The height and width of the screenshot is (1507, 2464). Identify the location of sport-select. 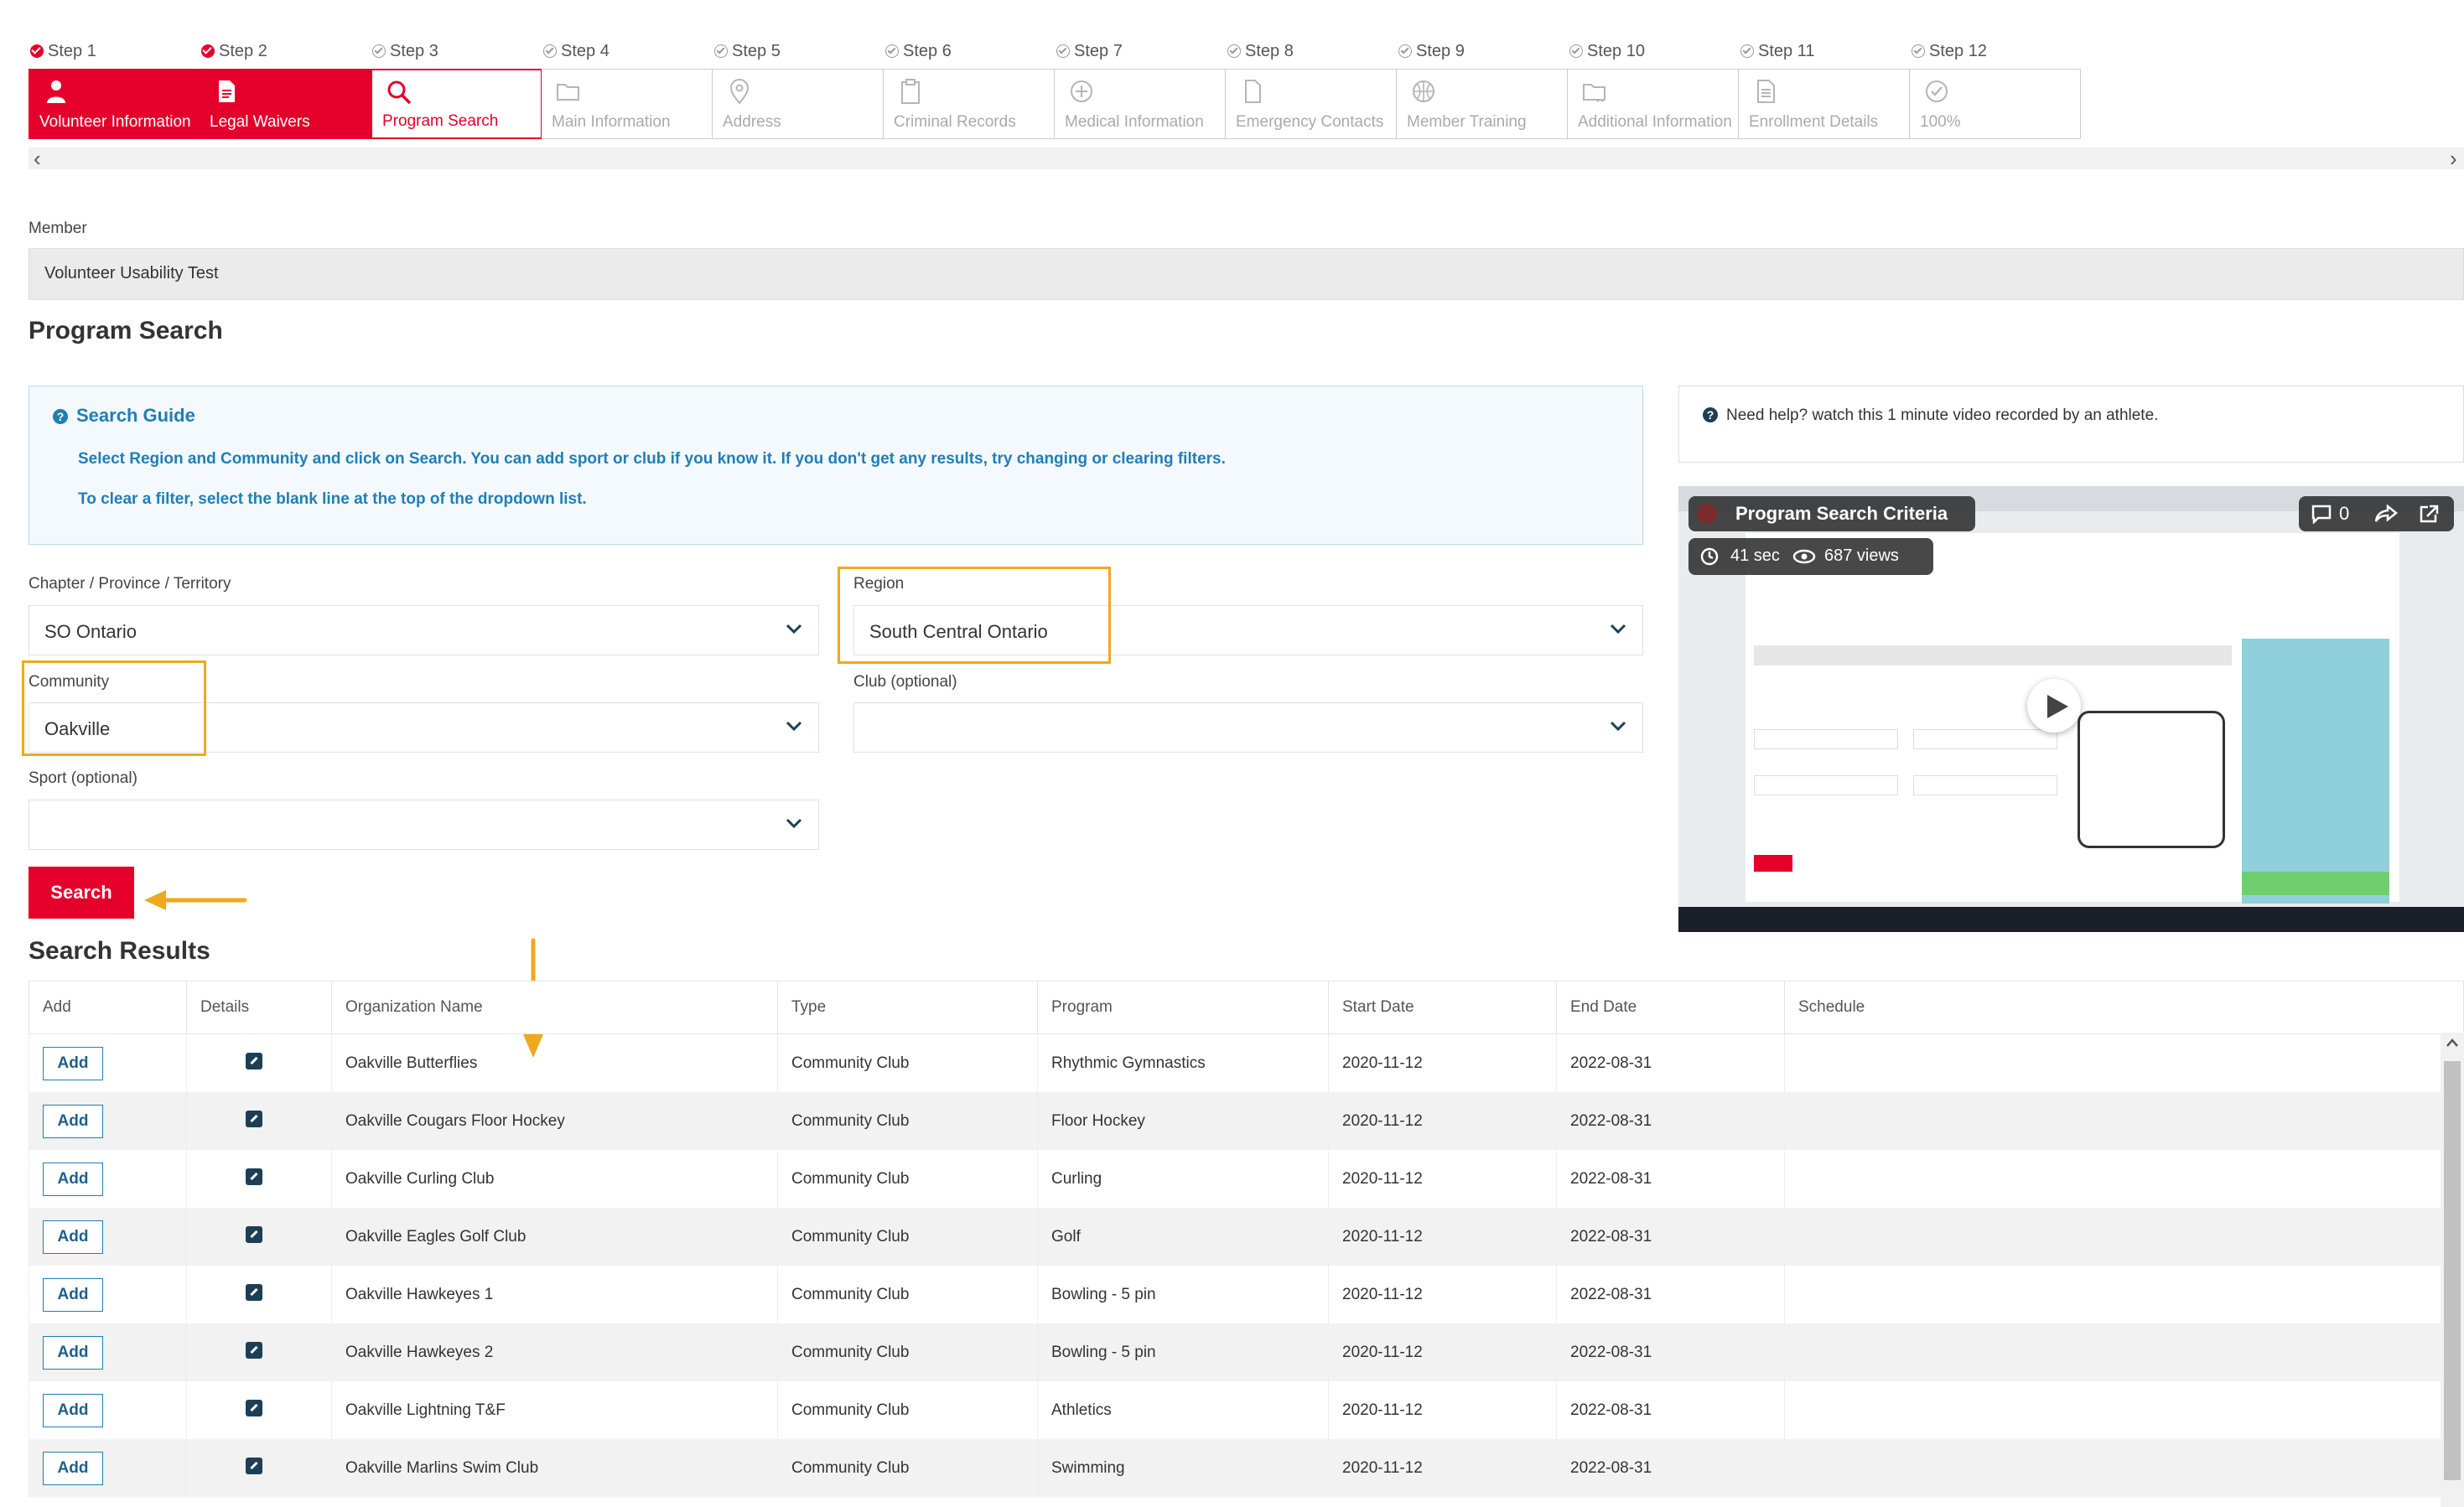
(424, 825).